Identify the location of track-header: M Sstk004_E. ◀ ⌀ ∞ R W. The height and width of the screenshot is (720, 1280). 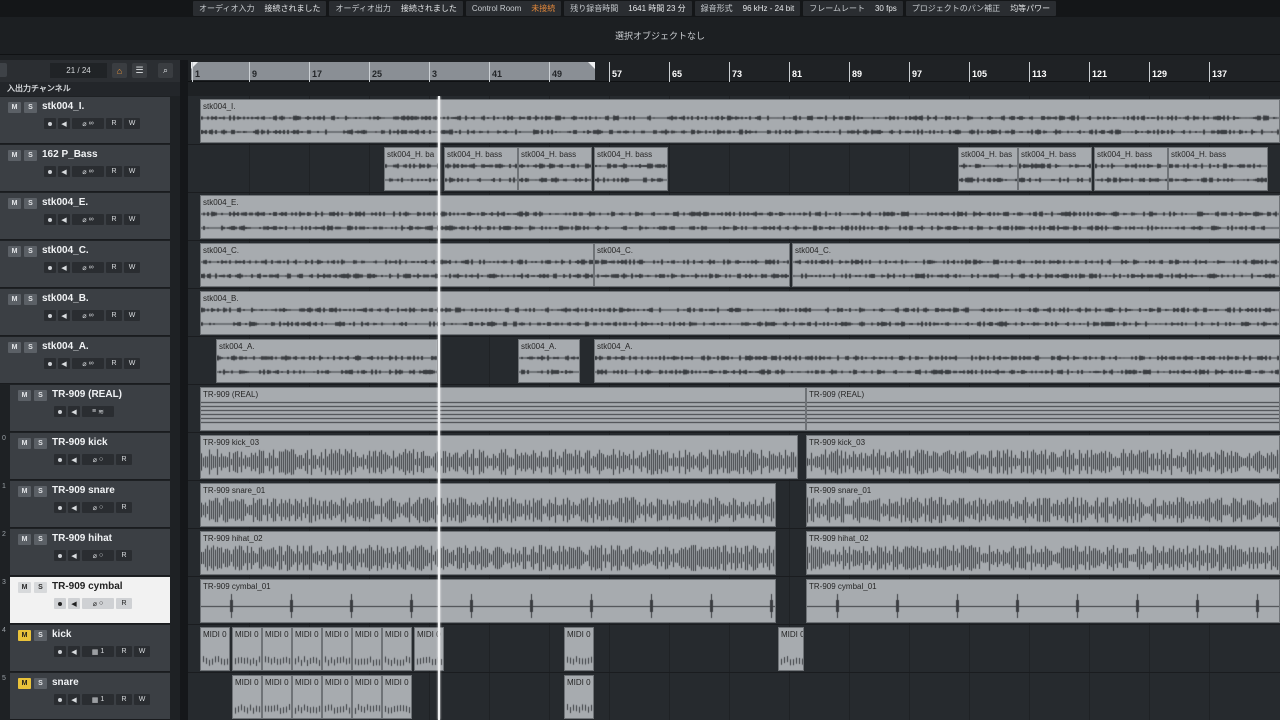
(85, 216).